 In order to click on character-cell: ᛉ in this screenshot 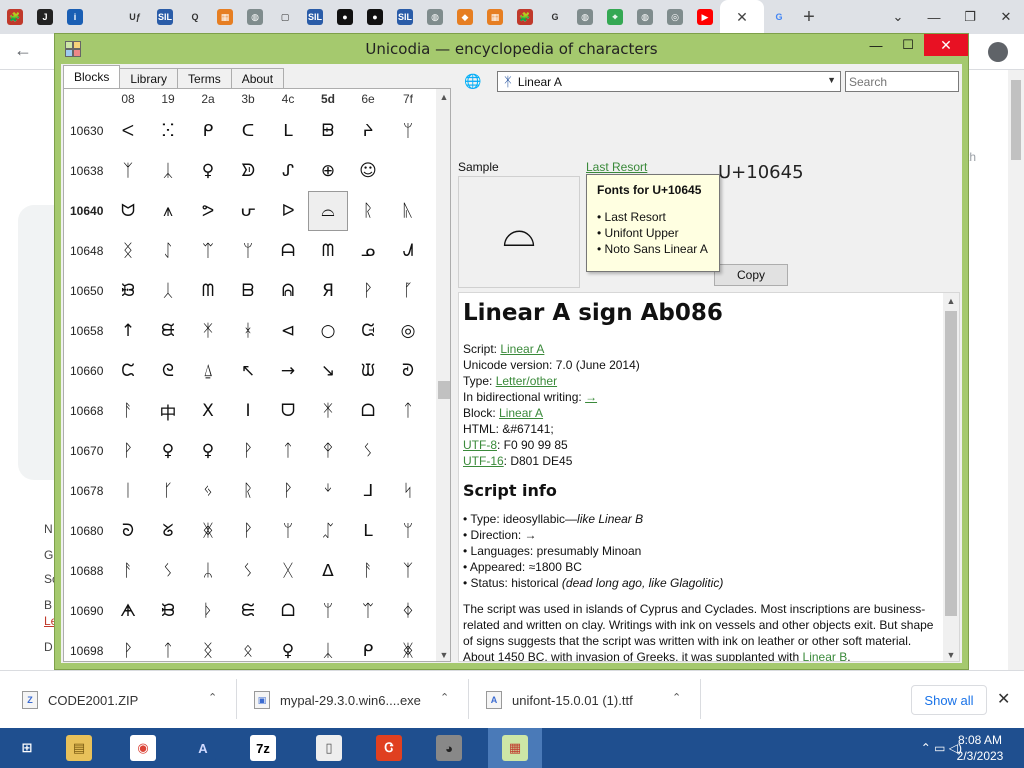, I will do `click(408, 571)`.